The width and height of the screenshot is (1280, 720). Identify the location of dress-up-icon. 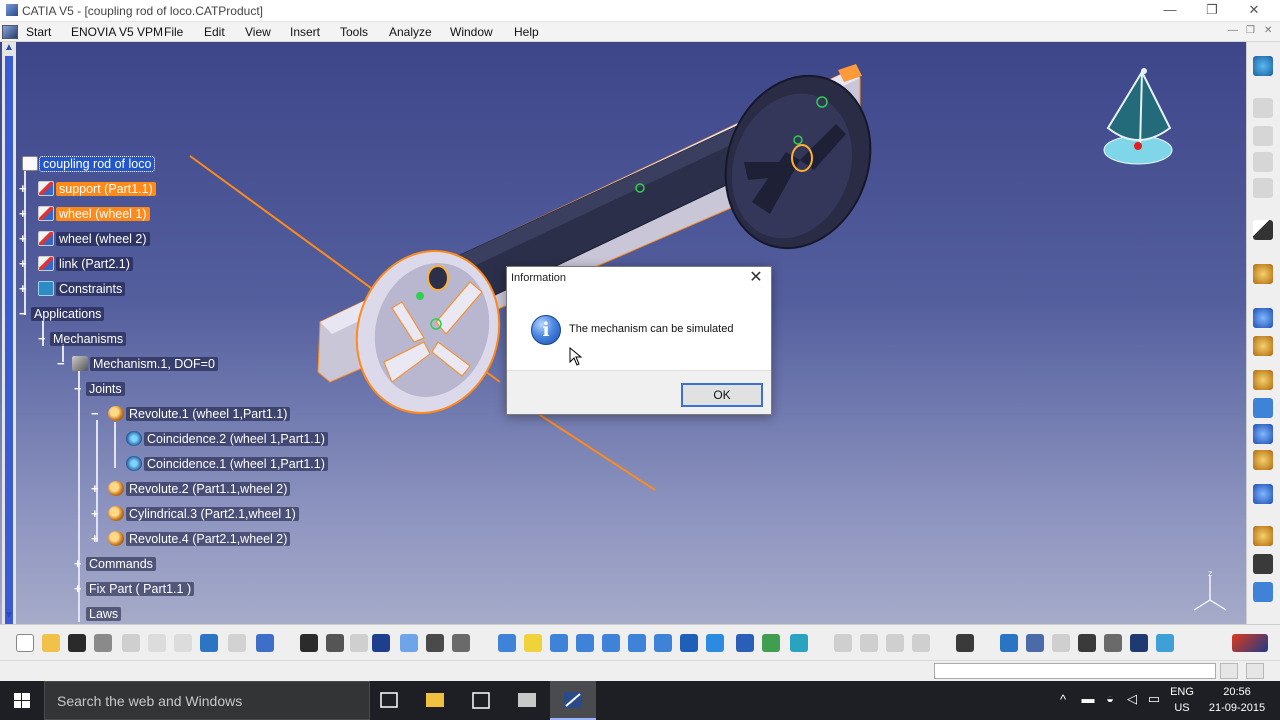
(359, 643).